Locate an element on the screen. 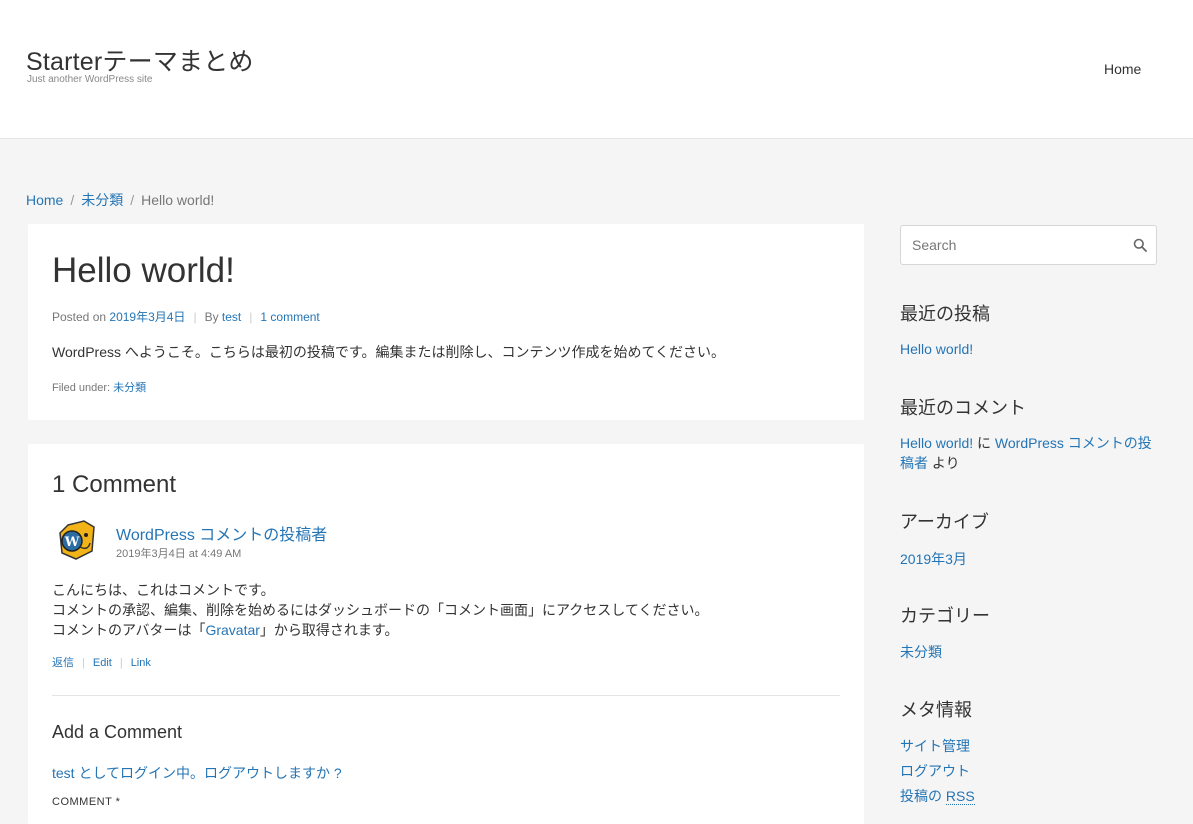 This screenshot has width=1193, height=824. meta-rss-prefix: 投稿の is located at coordinates (923, 796).